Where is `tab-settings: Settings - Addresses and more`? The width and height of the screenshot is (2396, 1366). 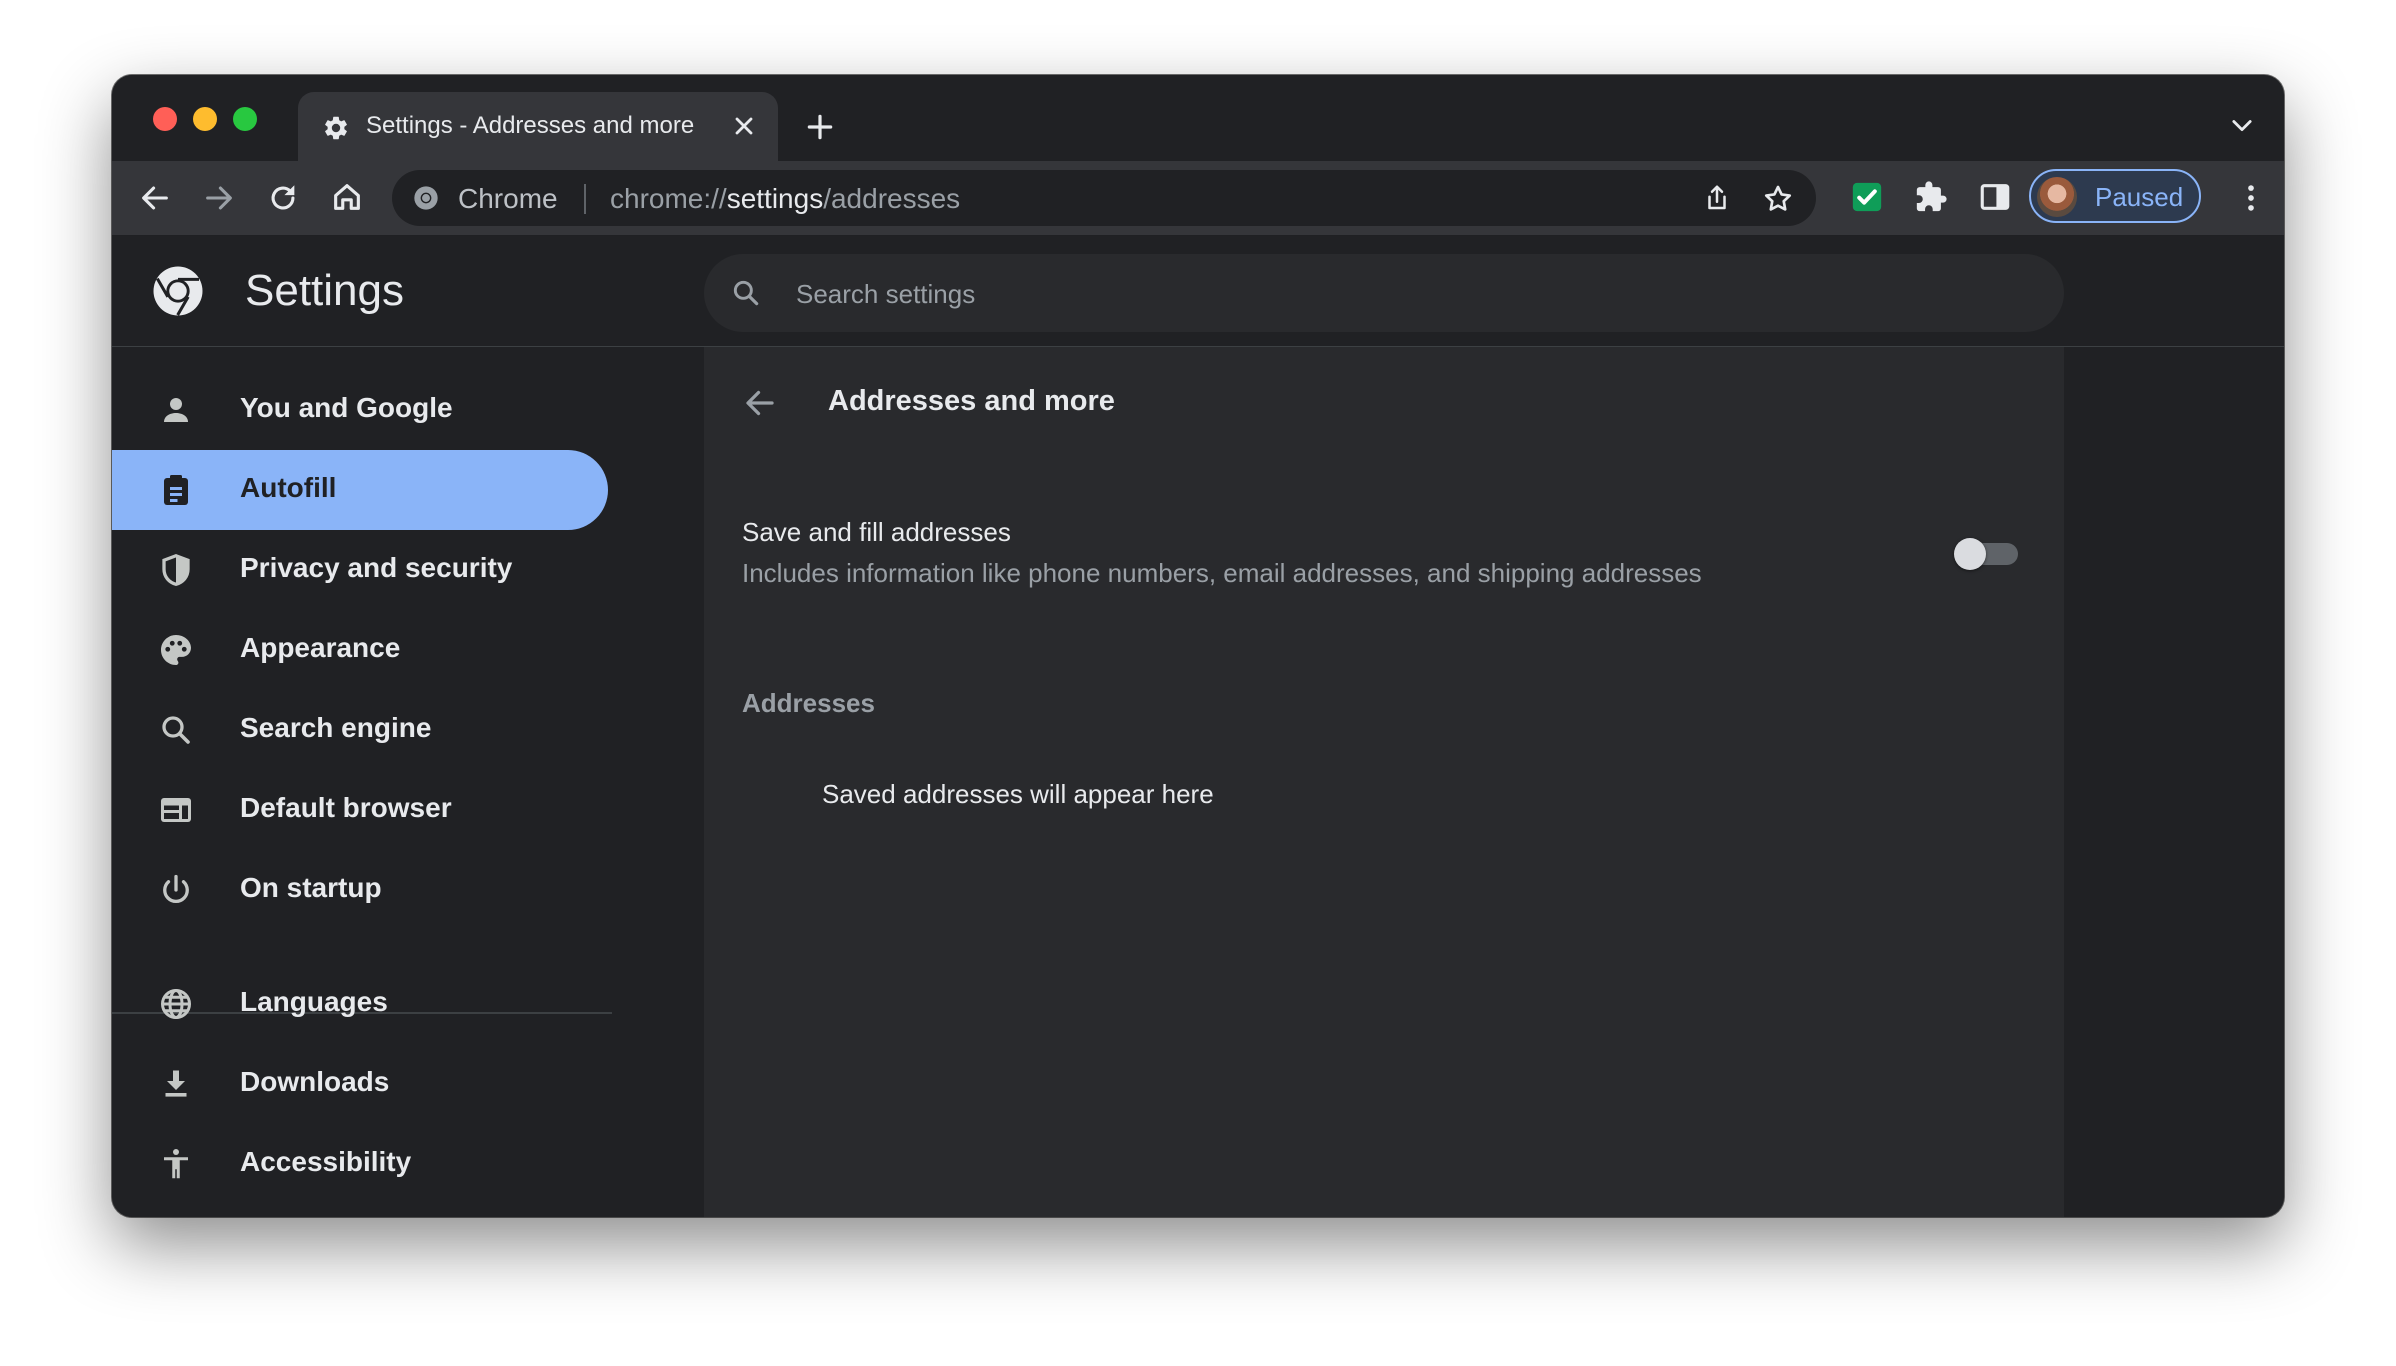 tab-settings: Settings - Addresses and more is located at coordinates (538, 126).